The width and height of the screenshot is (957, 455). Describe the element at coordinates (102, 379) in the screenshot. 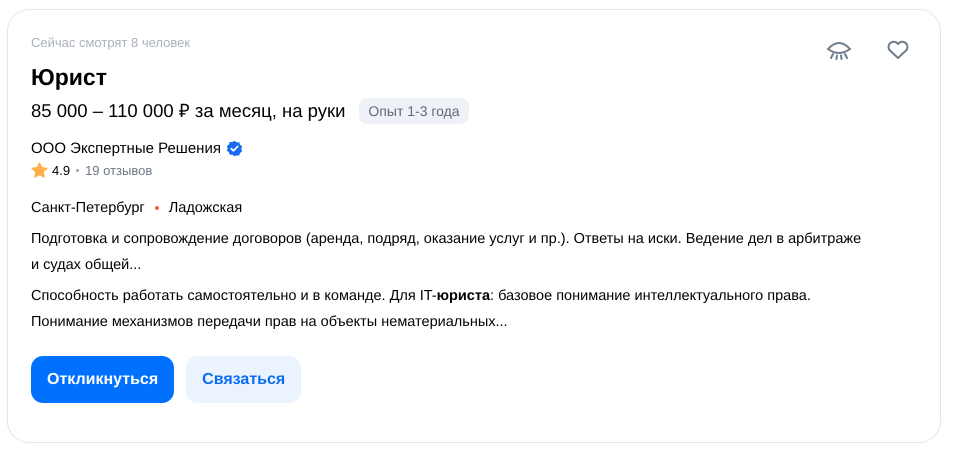

I see `respond-button: Откликнуться` at that location.